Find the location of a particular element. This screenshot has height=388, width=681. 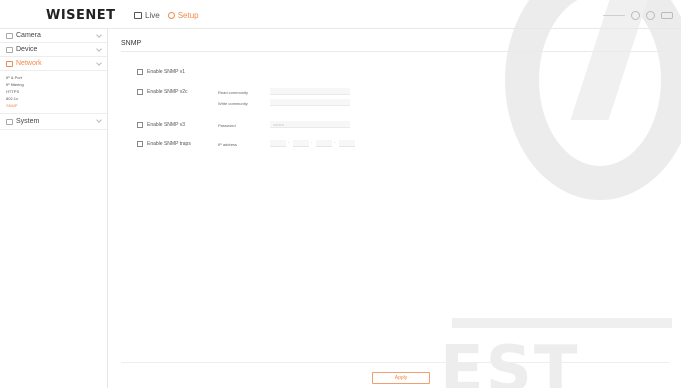

sidebar-item-label: Network is located at coordinates (29, 63).